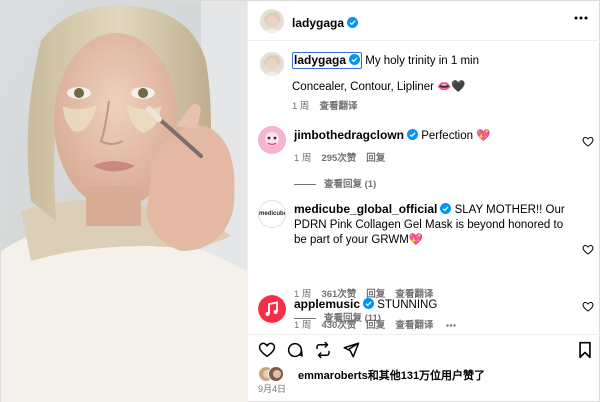 This screenshot has width=600, height=402. I want to click on caption-meta: 1 周查看翻译, so click(329, 105).